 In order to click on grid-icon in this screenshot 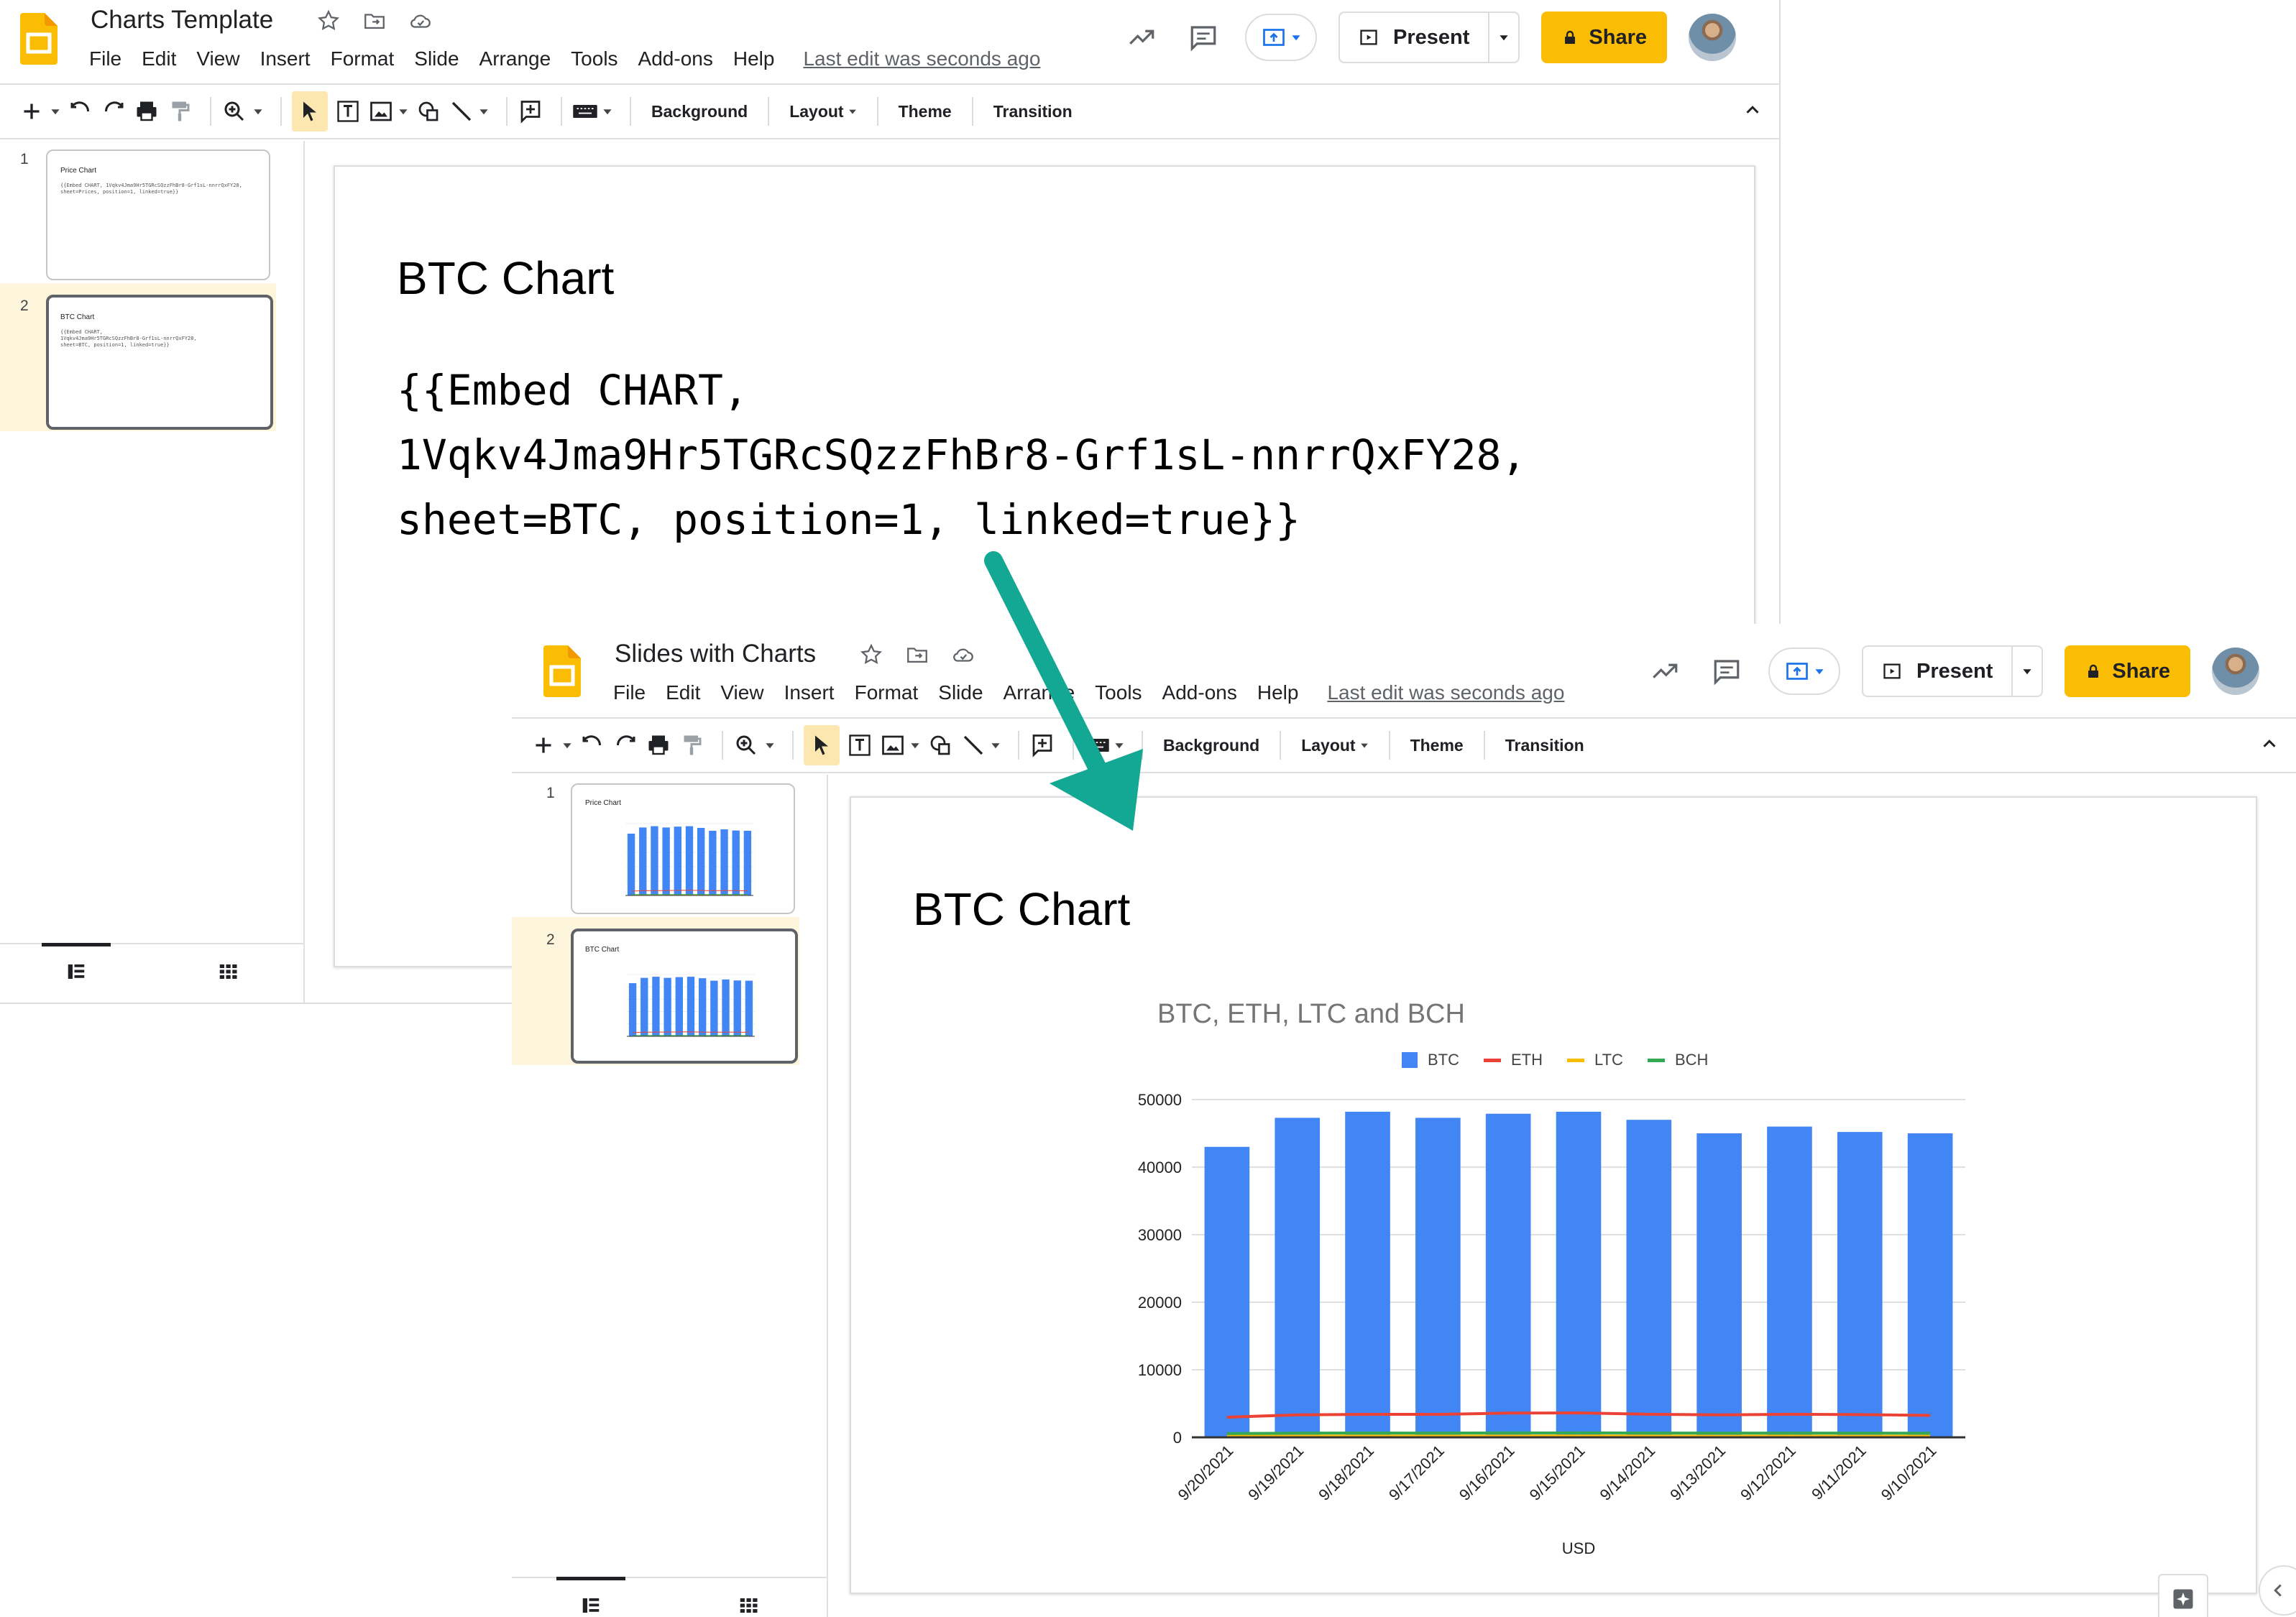, I will do `click(748, 1605)`.